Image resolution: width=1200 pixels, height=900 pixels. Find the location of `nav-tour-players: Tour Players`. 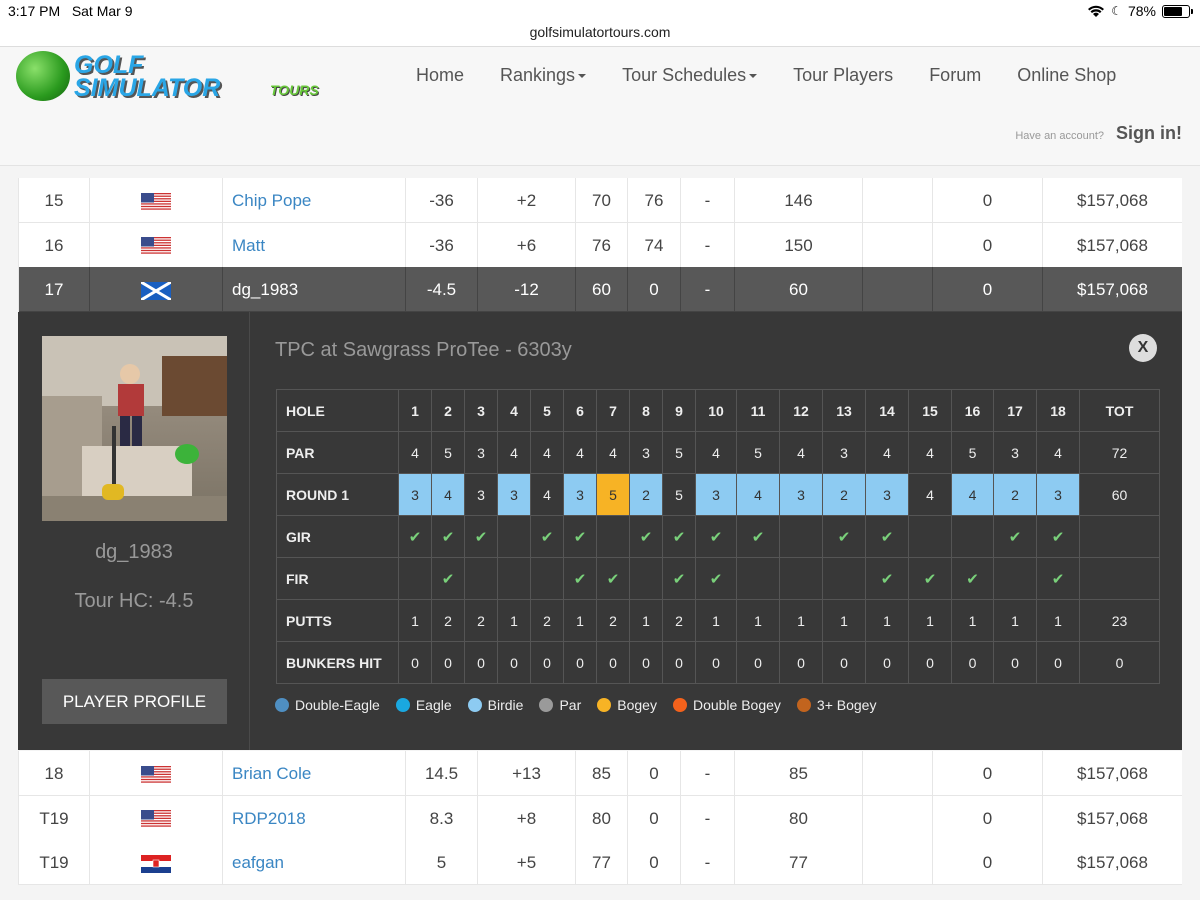

nav-tour-players: Tour Players is located at coordinates (843, 75).